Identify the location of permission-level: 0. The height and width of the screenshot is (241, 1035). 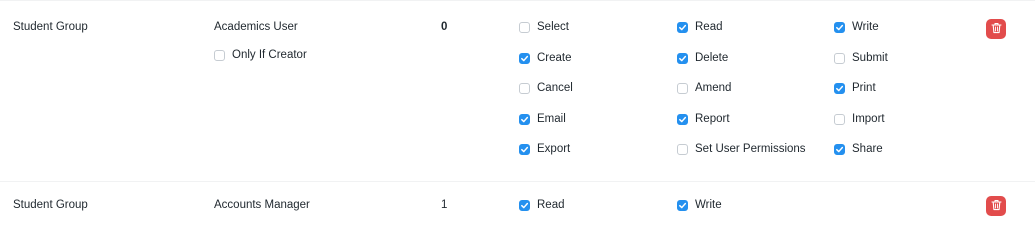
(444, 27).